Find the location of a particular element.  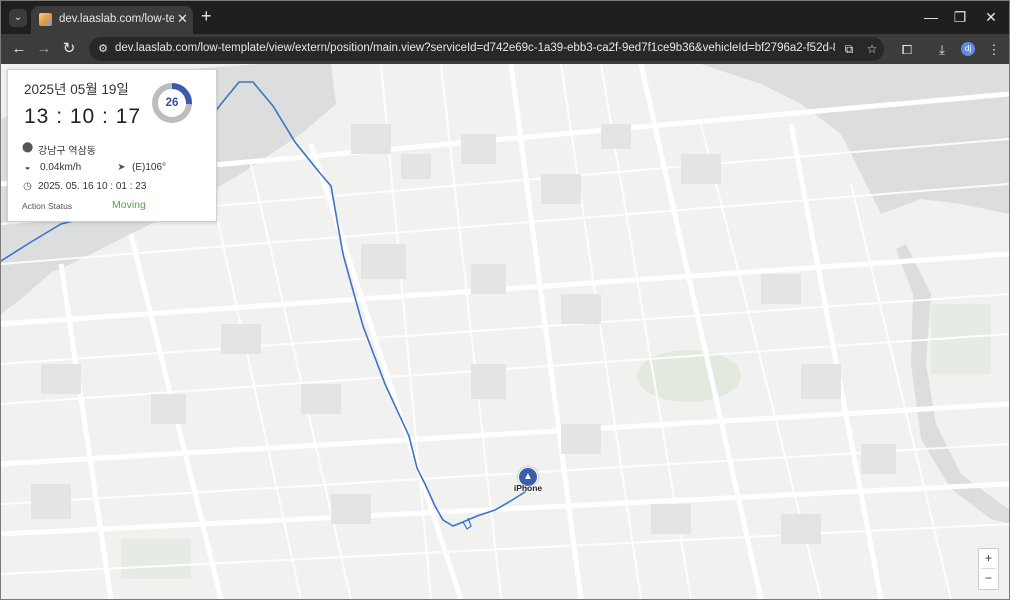

favicon-icon is located at coordinates (45, 19).